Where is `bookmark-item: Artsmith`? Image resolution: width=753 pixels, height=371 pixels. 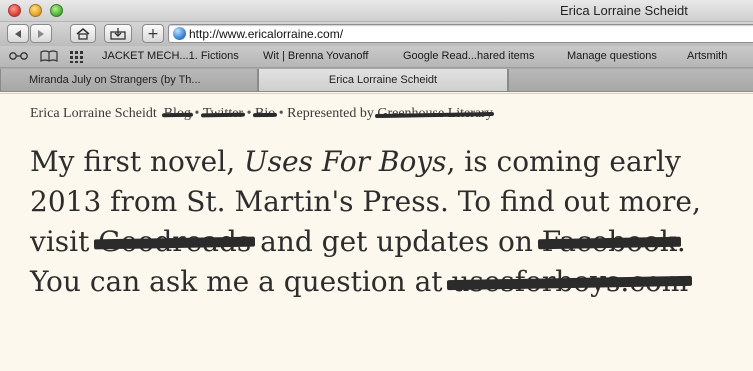 bookmark-item: Artsmith is located at coordinates (707, 56).